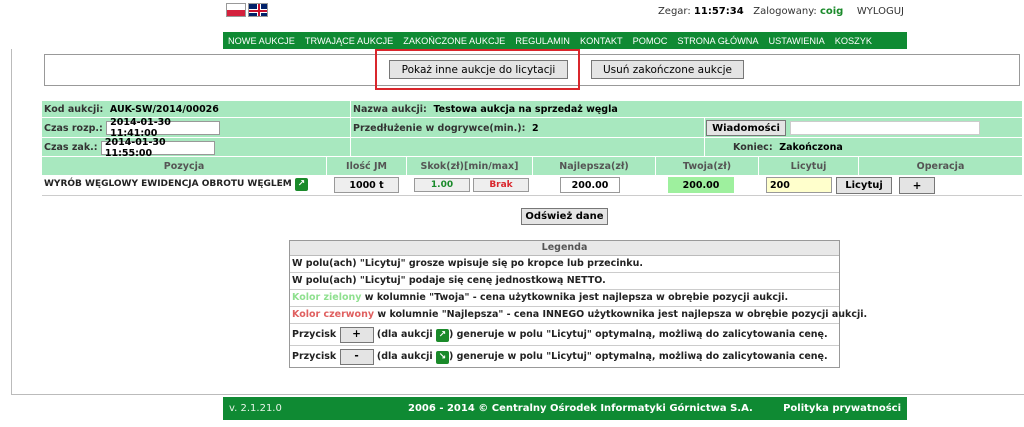  I want to click on version: v. 2.1.21.0, so click(255, 408).